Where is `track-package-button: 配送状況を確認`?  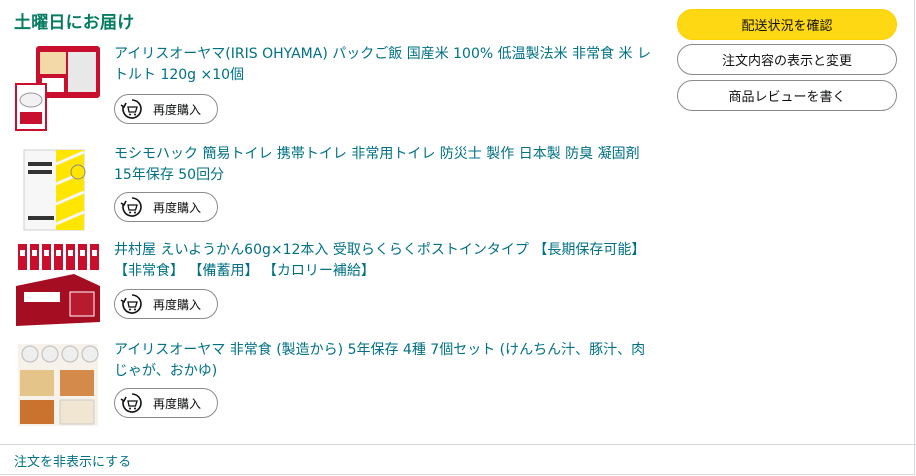
track-package-button: 配送状況を確認 is located at coordinates (787, 24).